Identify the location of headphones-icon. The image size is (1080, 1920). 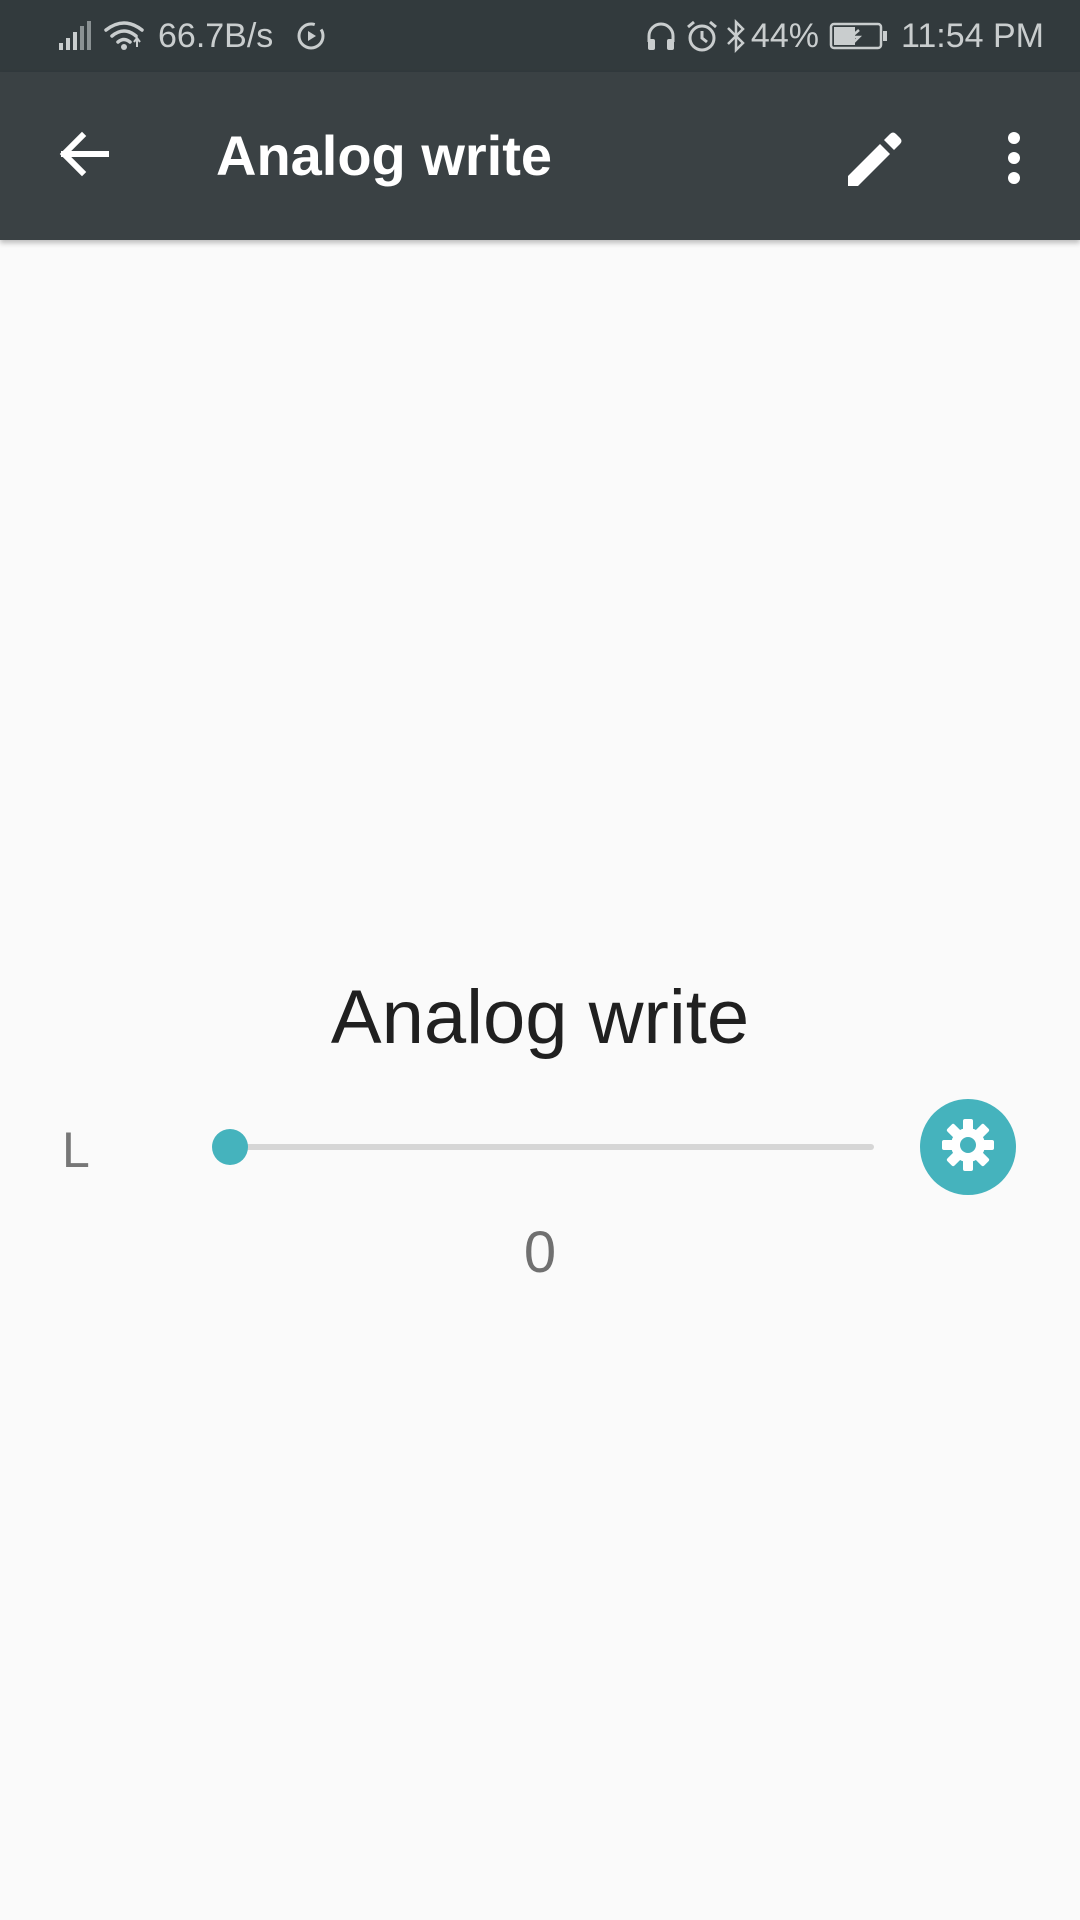
(661, 36).